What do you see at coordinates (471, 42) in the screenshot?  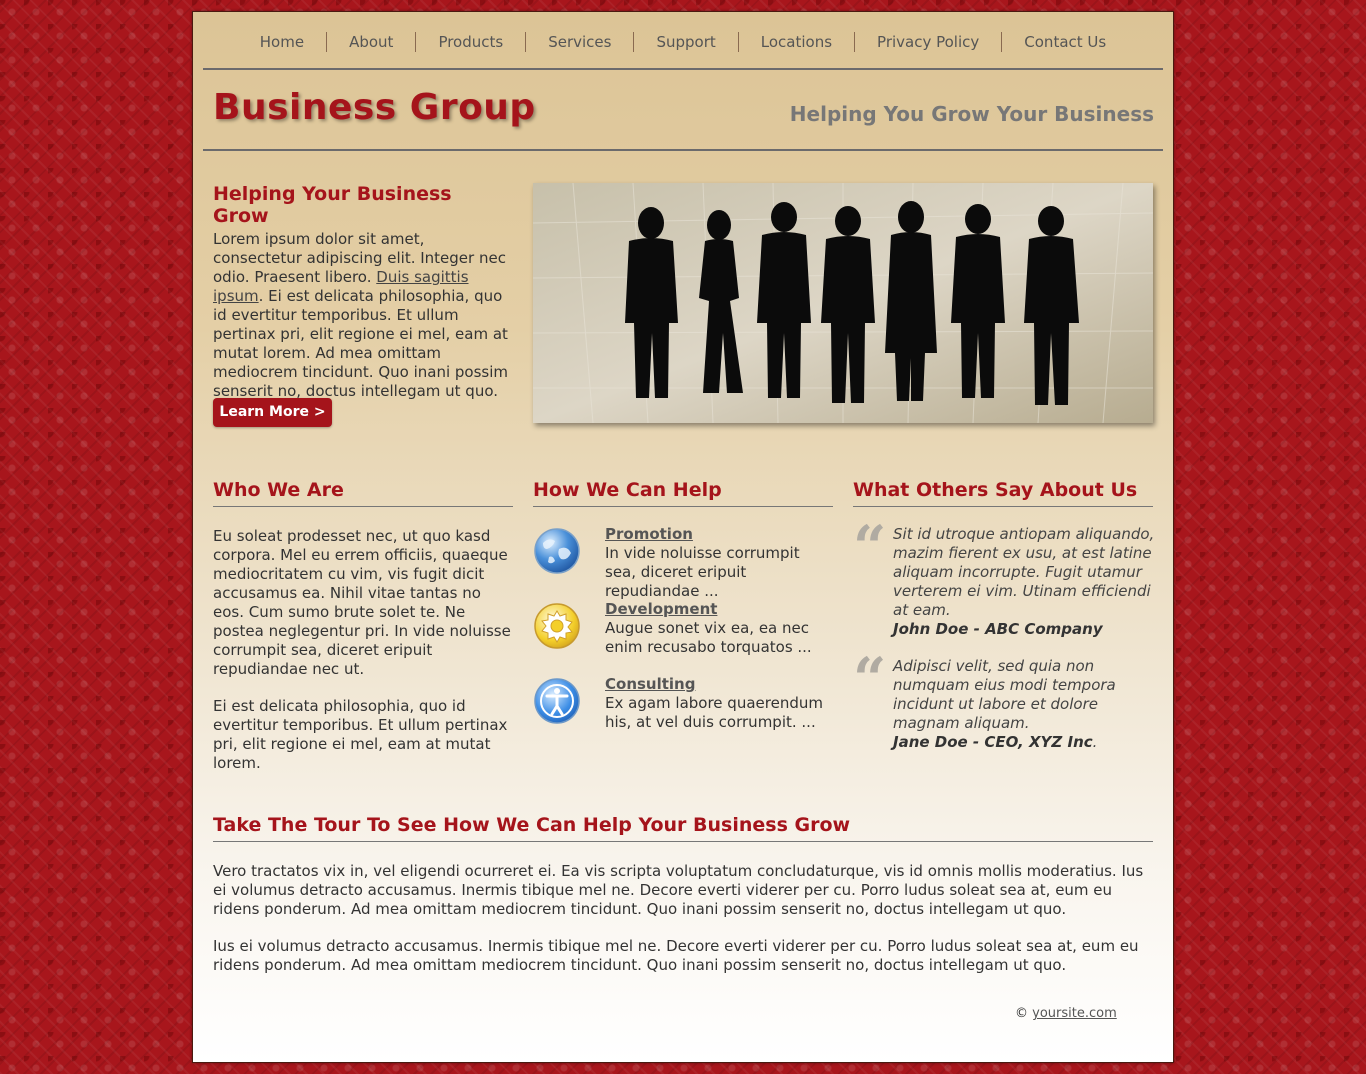 I see `nav-products: Products` at bounding box center [471, 42].